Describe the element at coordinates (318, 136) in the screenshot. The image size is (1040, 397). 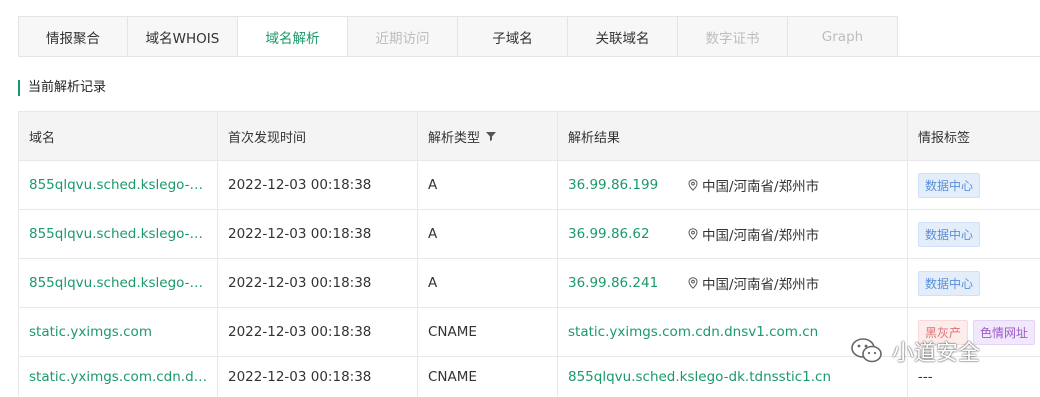
I see `header-first-seen: 首次发现时间` at that location.